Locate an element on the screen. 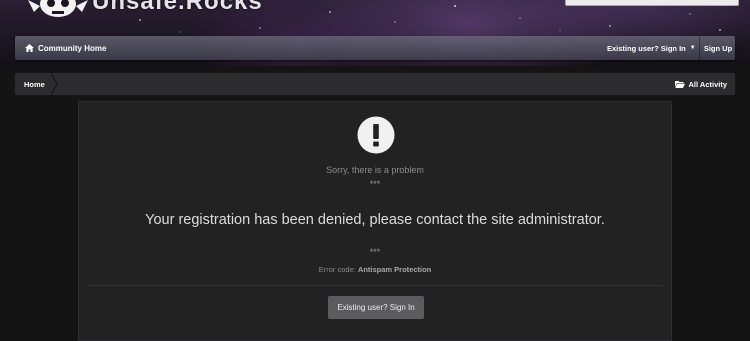  panel-divider is located at coordinates (375, 285).